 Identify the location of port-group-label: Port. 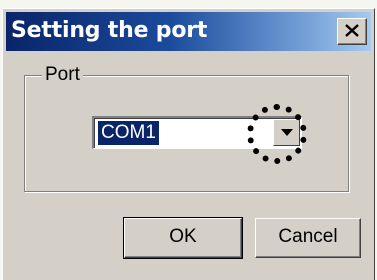
(62, 75).